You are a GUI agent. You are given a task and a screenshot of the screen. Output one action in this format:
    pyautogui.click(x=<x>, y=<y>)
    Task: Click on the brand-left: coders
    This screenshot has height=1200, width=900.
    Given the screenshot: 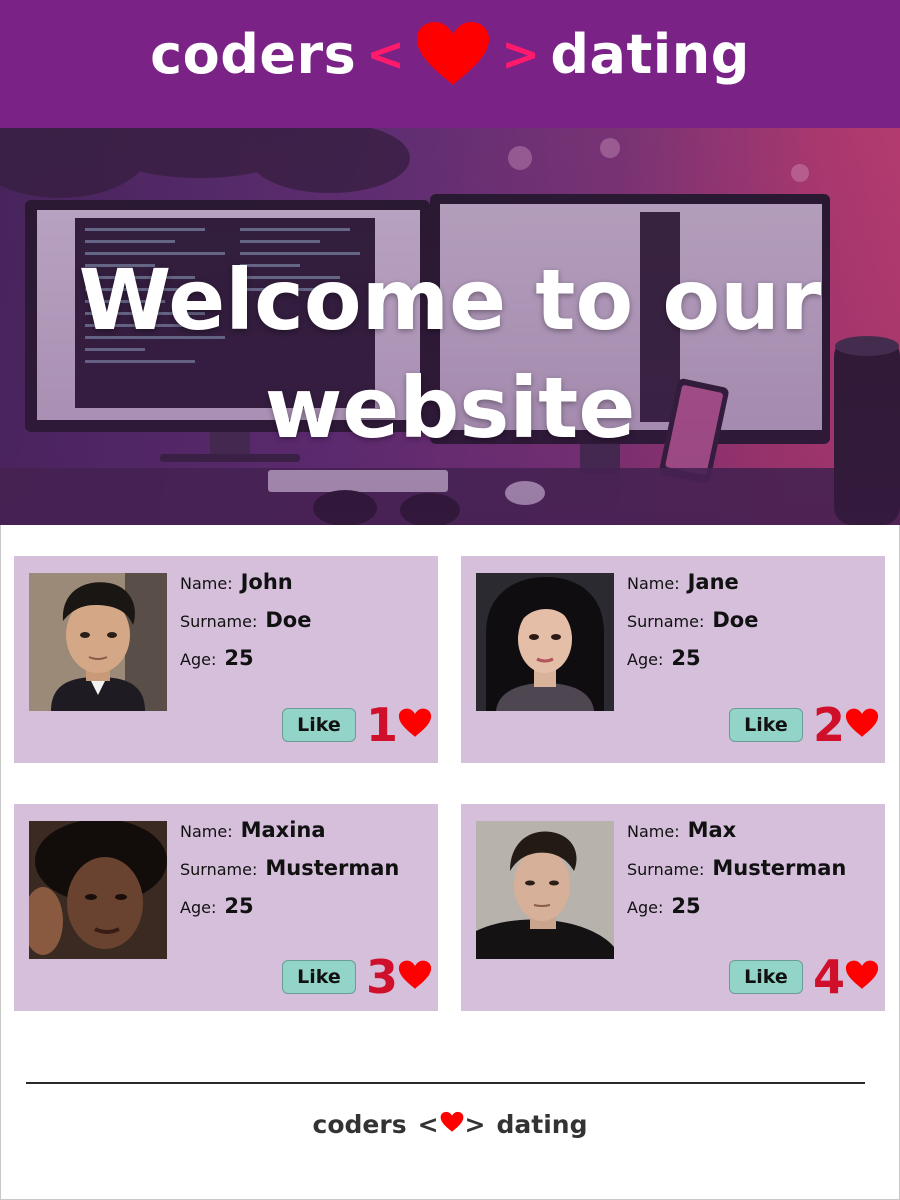 What is the action you would take?
    pyautogui.click(x=253, y=54)
    